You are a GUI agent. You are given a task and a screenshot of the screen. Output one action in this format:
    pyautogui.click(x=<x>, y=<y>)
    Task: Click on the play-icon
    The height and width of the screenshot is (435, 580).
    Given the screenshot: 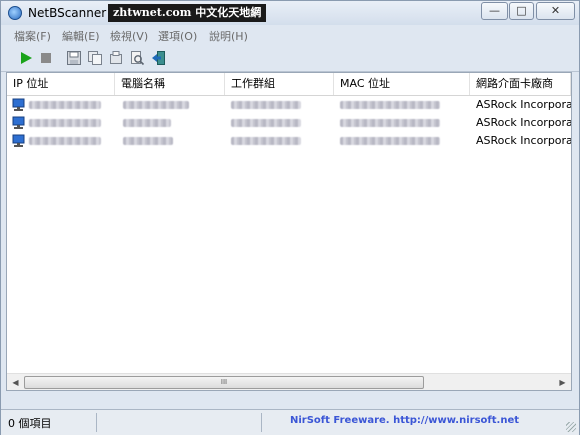 What is the action you would take?
    pyautogui.click(x=26, y=58)
    